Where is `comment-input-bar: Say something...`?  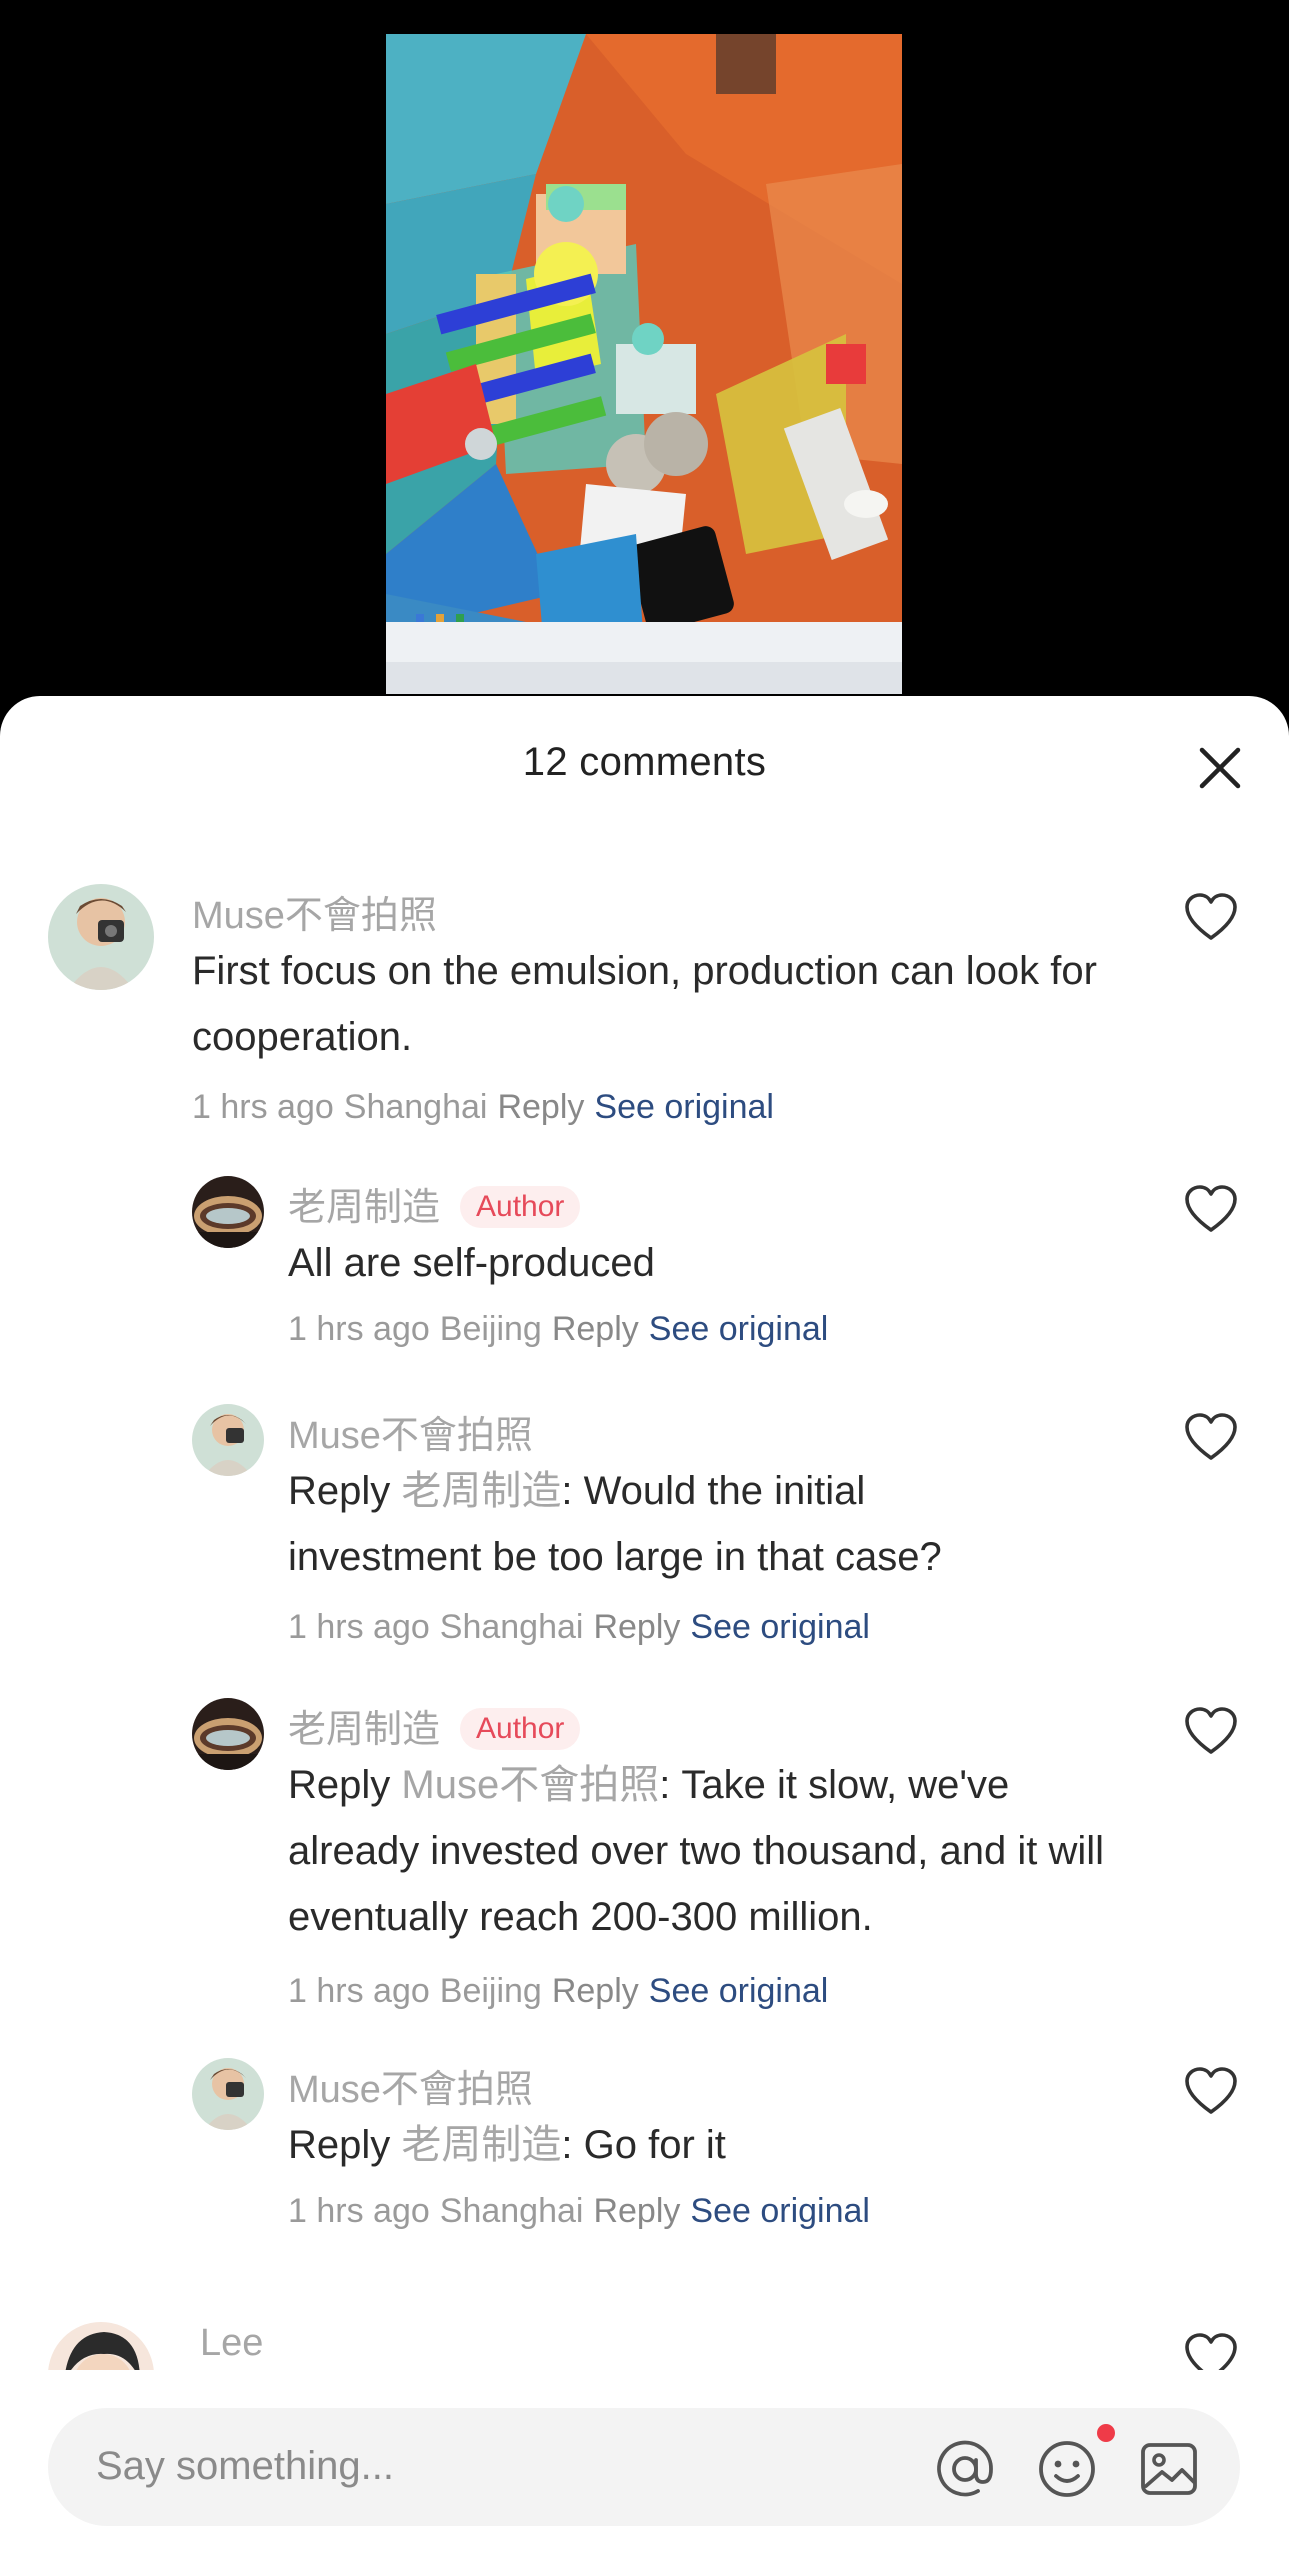
comment-input-bar: Say something... is located at coordinates (644, 2467).